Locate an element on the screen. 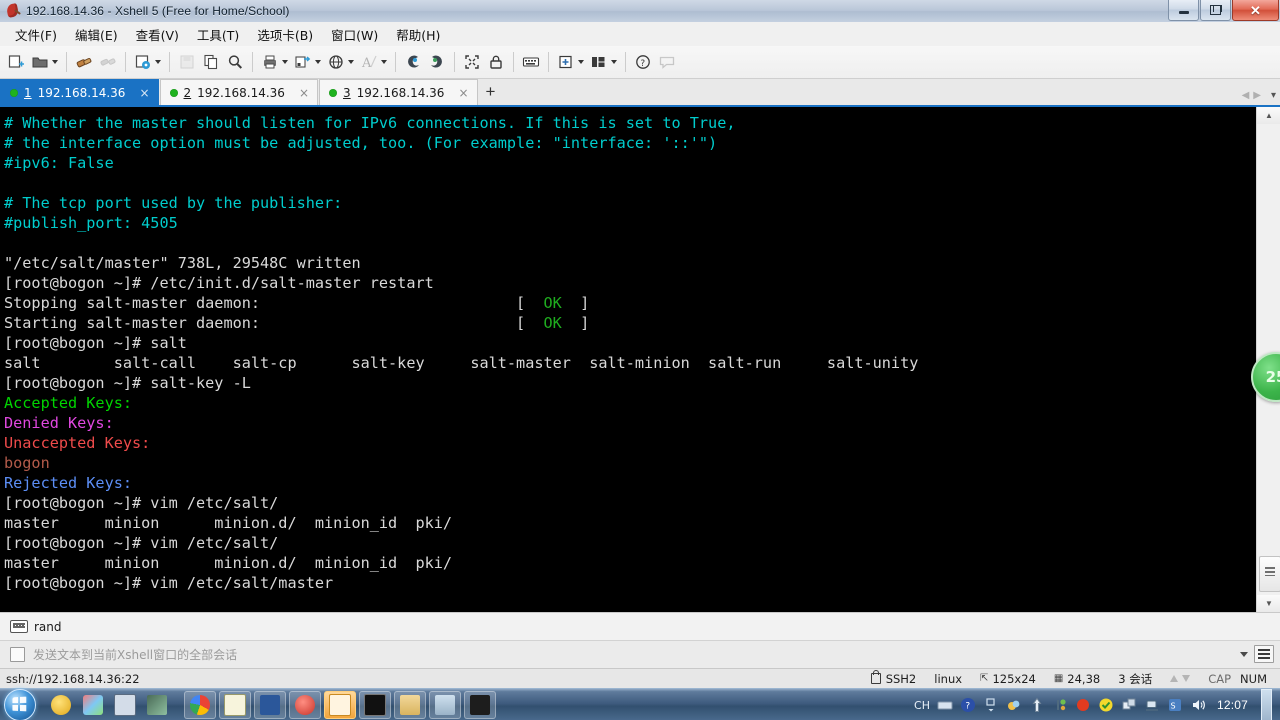  taskbar-icon-paint is located at coordinates (93, 705).